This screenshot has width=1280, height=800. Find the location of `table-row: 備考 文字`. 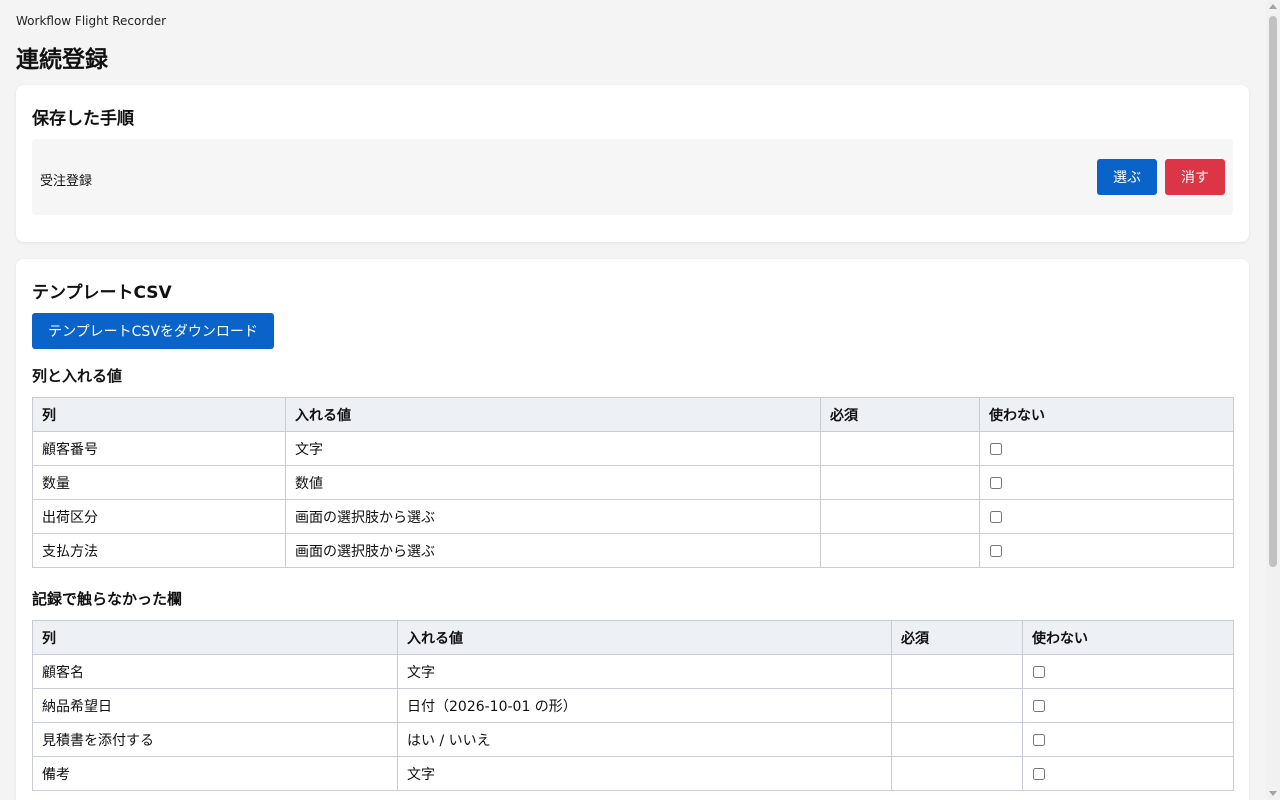

table-row: 備考 文字 is located at coordinates (633, 773).